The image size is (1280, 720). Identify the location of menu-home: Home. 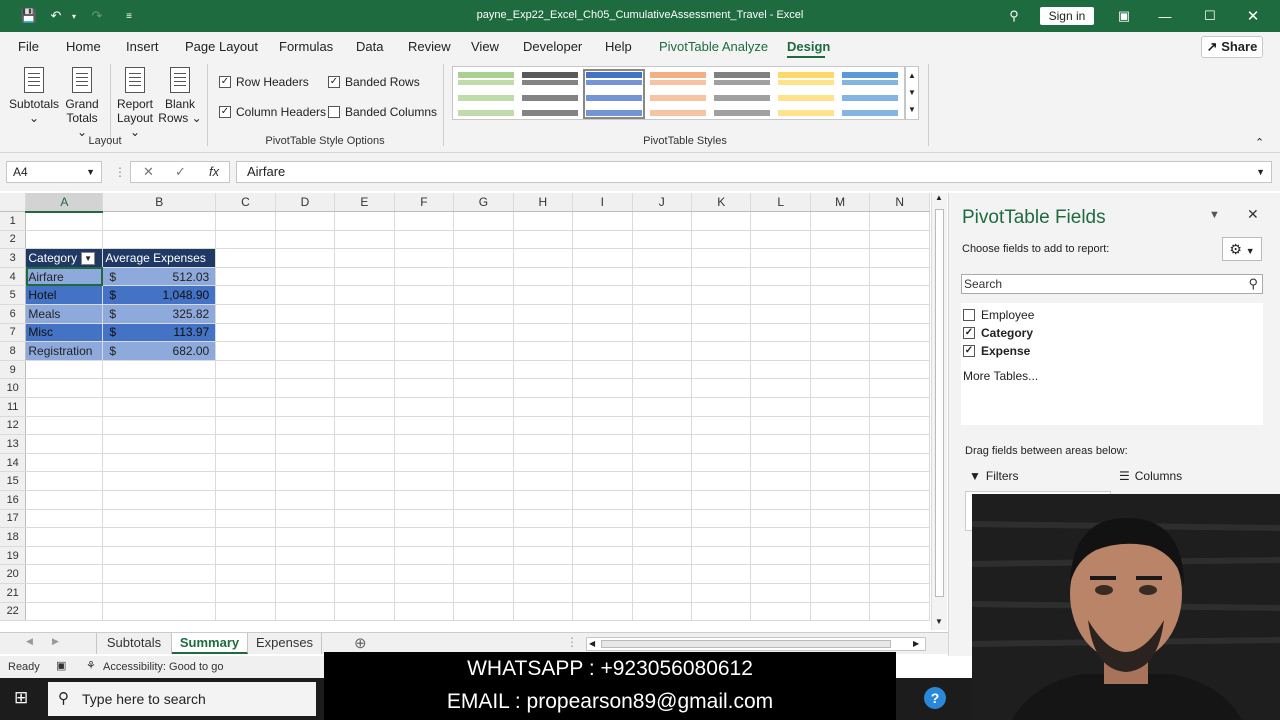
(83, 46).